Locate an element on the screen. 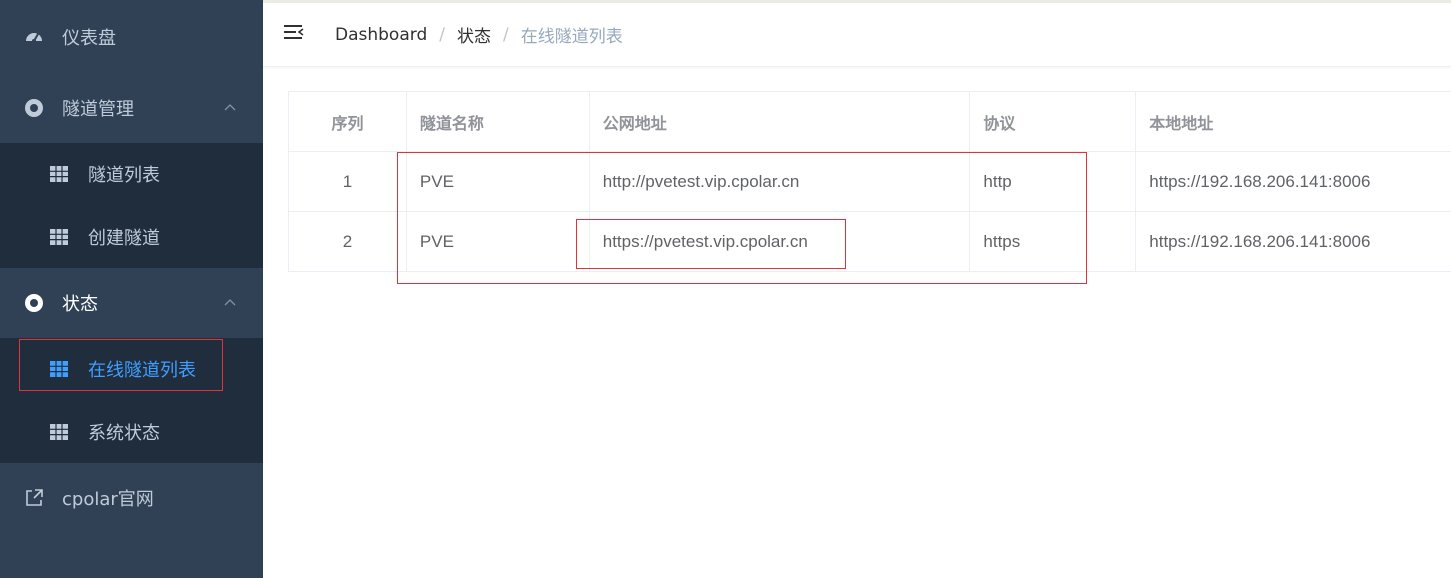  sidebar-item-label: 隧道管理 is located at coordinates (98, 109).